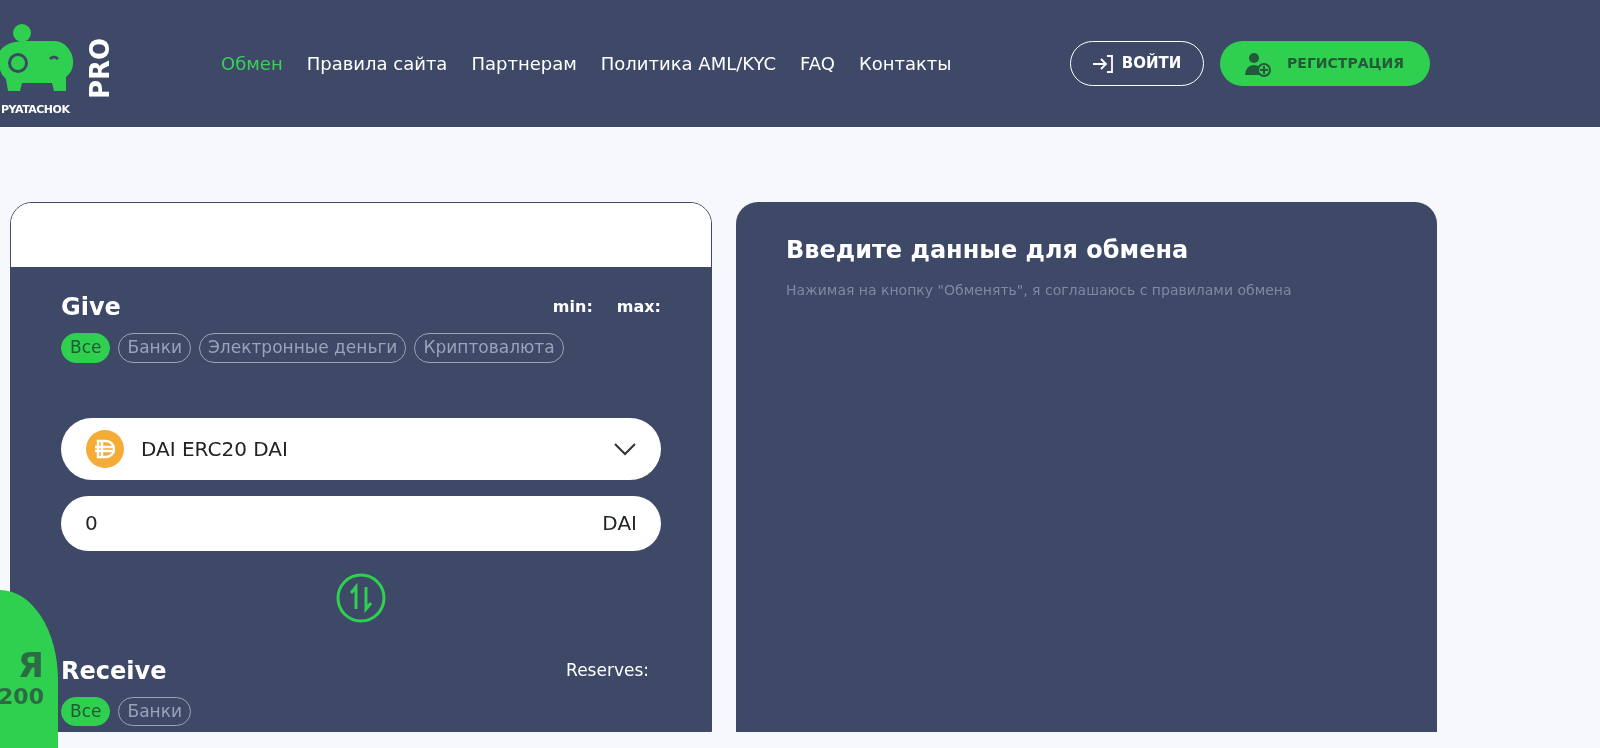  Describe the element at coordinates (638, 307) in the screenshot. I see `max-label: max:` at that location.